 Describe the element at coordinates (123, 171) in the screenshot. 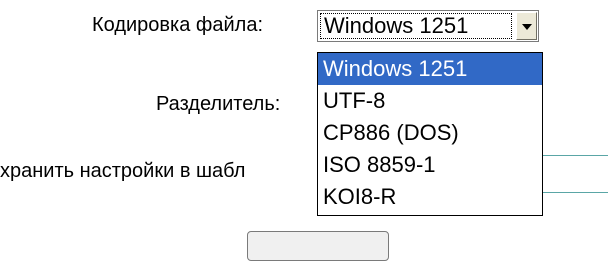

I see `save-settings-label: хранить настройки в шабл` at that location.